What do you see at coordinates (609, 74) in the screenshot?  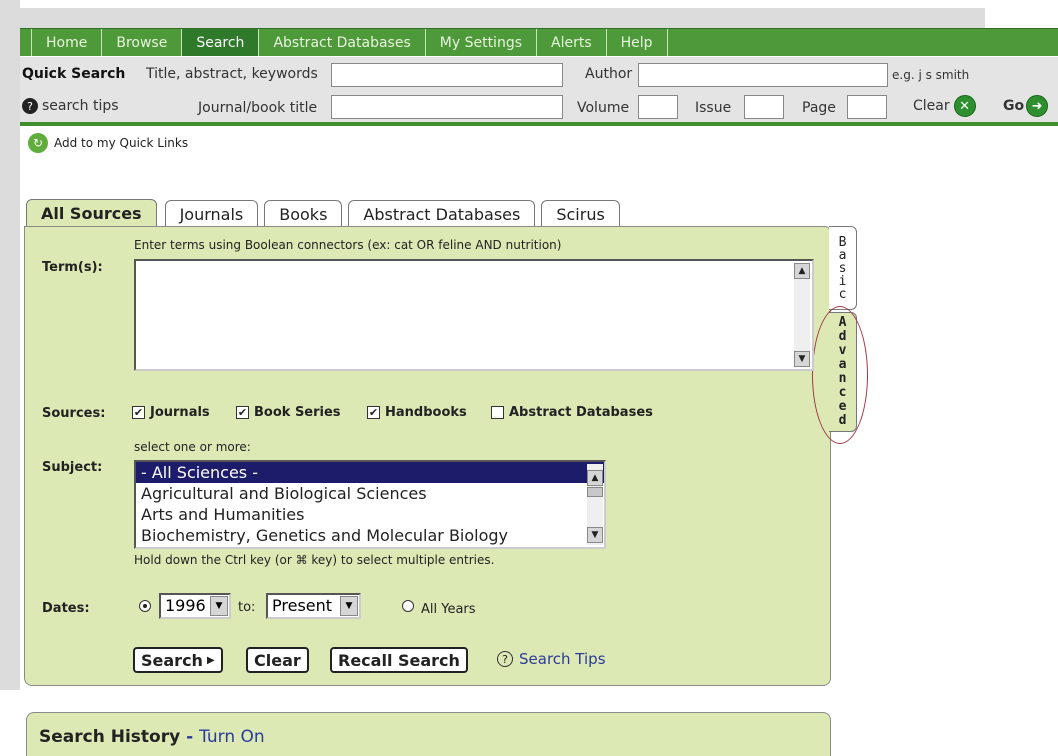 I see `author-label: Author` at bounding box center [609, 74].